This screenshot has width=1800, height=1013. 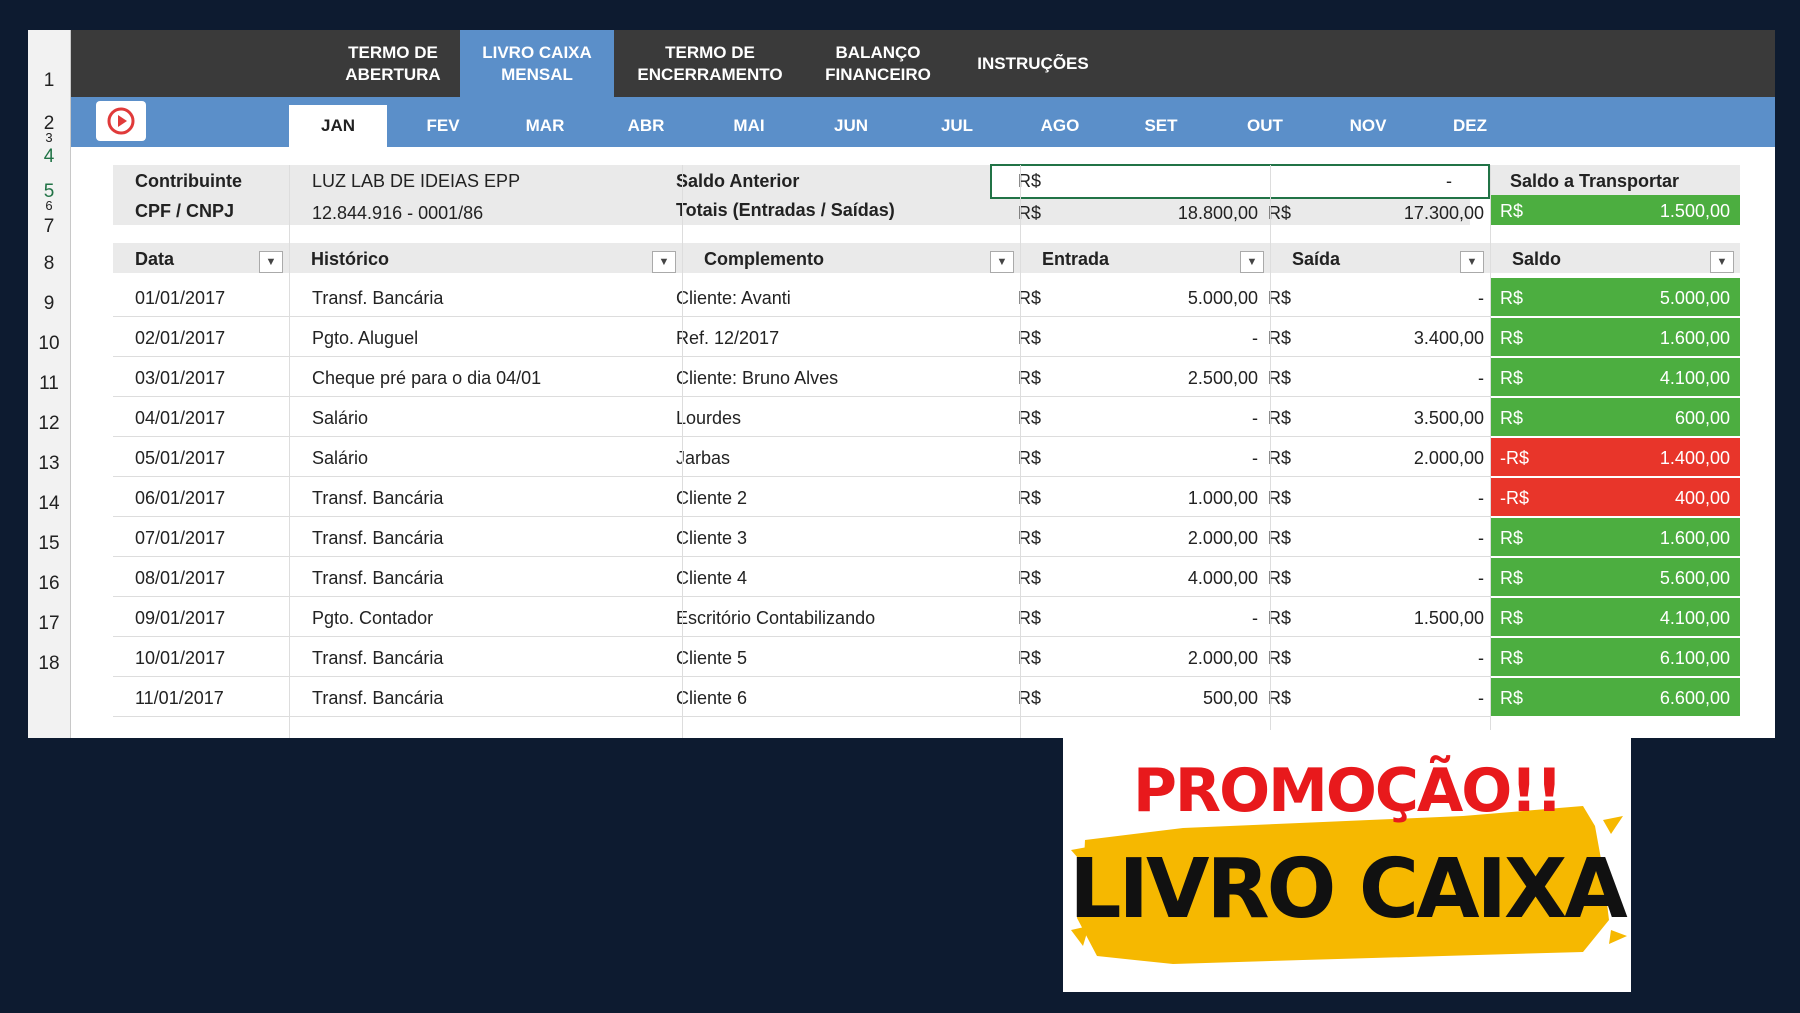 What do you see at coordinates (1659, 498) in the screenshot?
I see `table-cell-saldo: 400,00` at bounding box center [1659, 498].